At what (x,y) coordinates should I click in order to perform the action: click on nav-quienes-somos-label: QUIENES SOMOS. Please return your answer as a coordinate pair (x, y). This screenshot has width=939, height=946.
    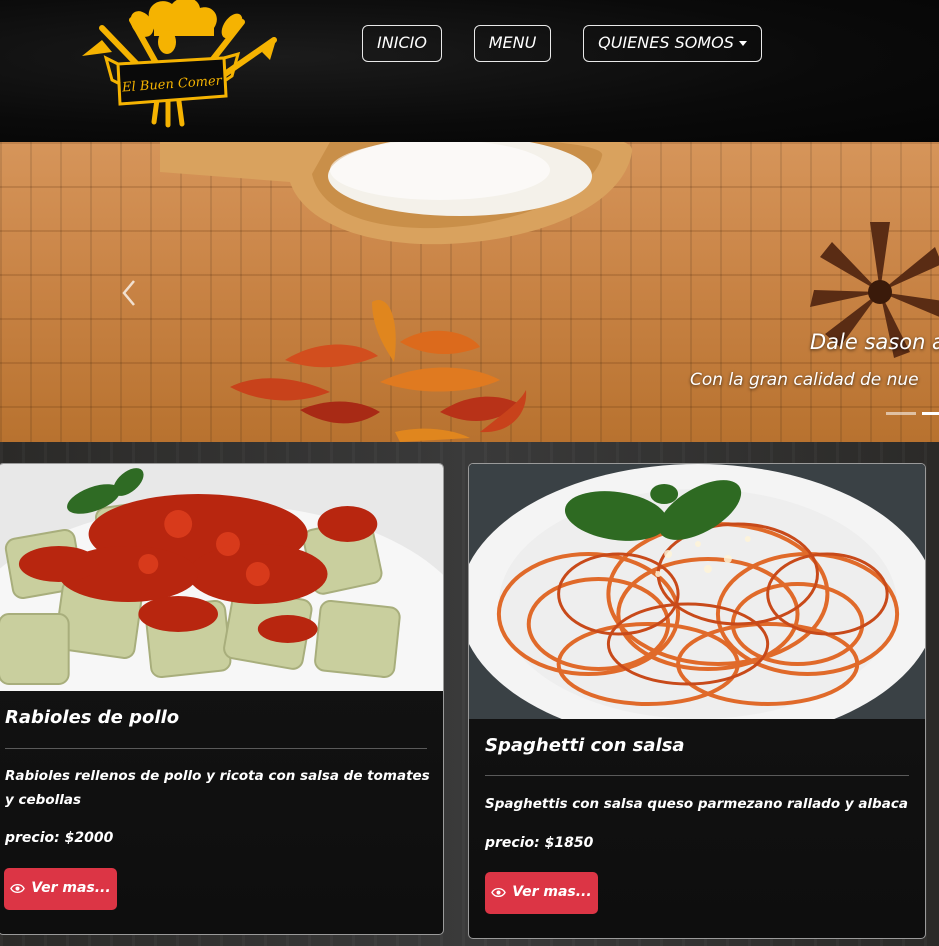
    Looking at the image, I should click on (666, 42).